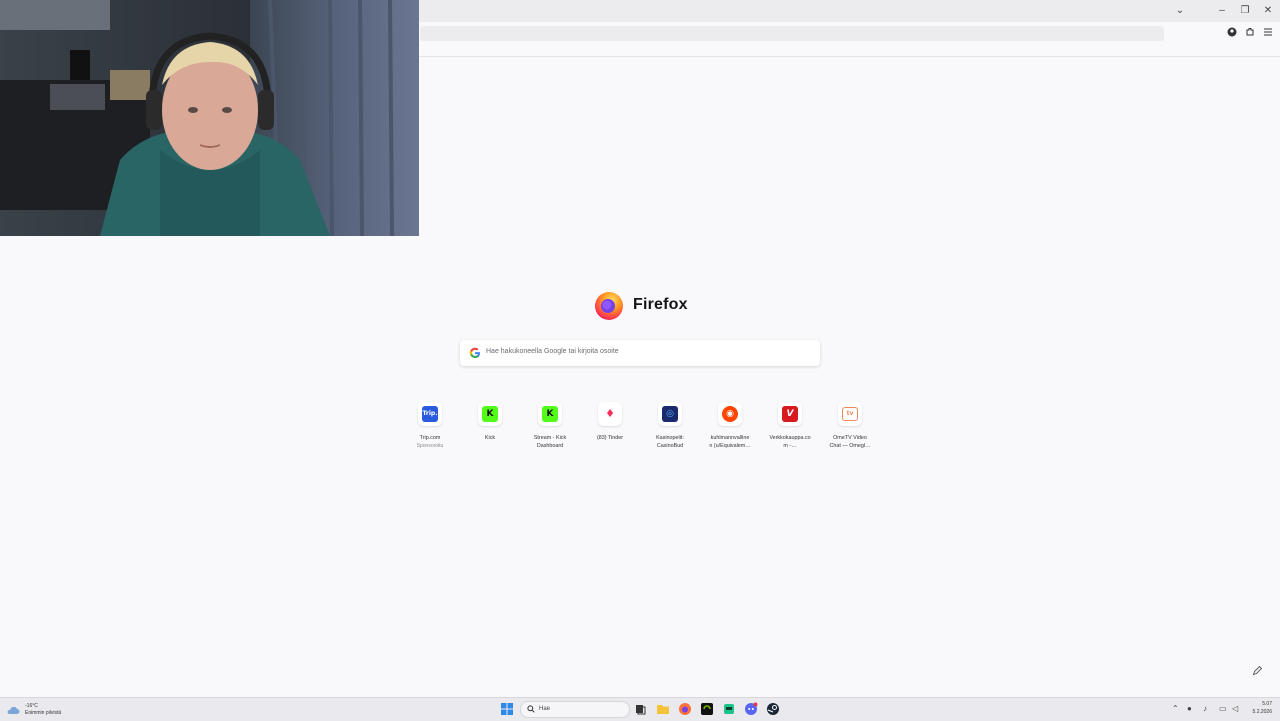  Describe the element at coordinates (790, 414) in the screenshot. I see `verkkokauppa-icon: V` at that location.